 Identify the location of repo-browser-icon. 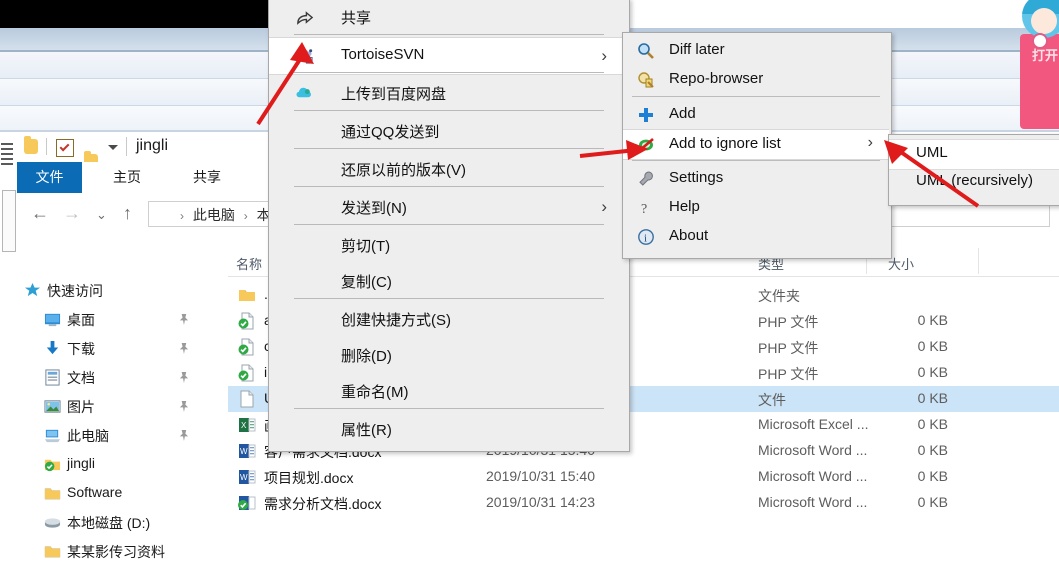
(646, 80).